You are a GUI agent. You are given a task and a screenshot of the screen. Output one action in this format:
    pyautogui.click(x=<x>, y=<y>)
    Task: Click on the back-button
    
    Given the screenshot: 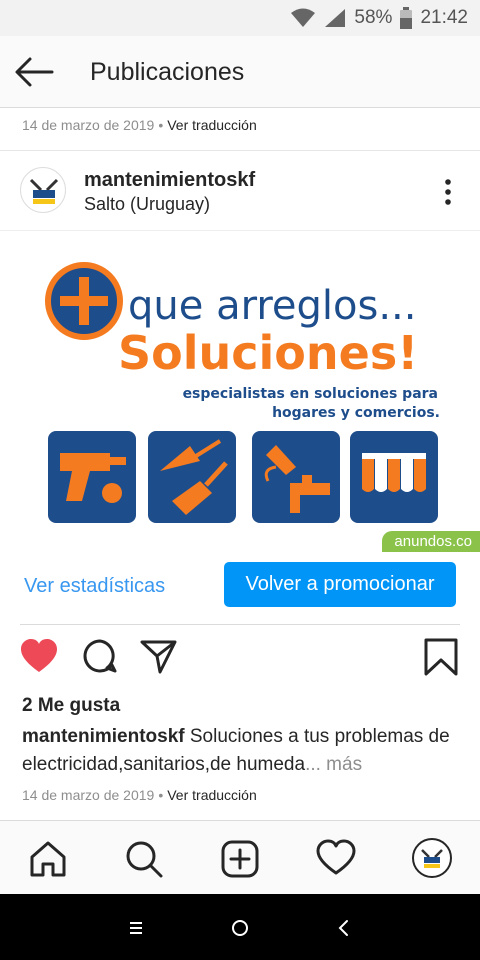 What is the action you would take?
    pyautogui.click(x=36, y=72)
    